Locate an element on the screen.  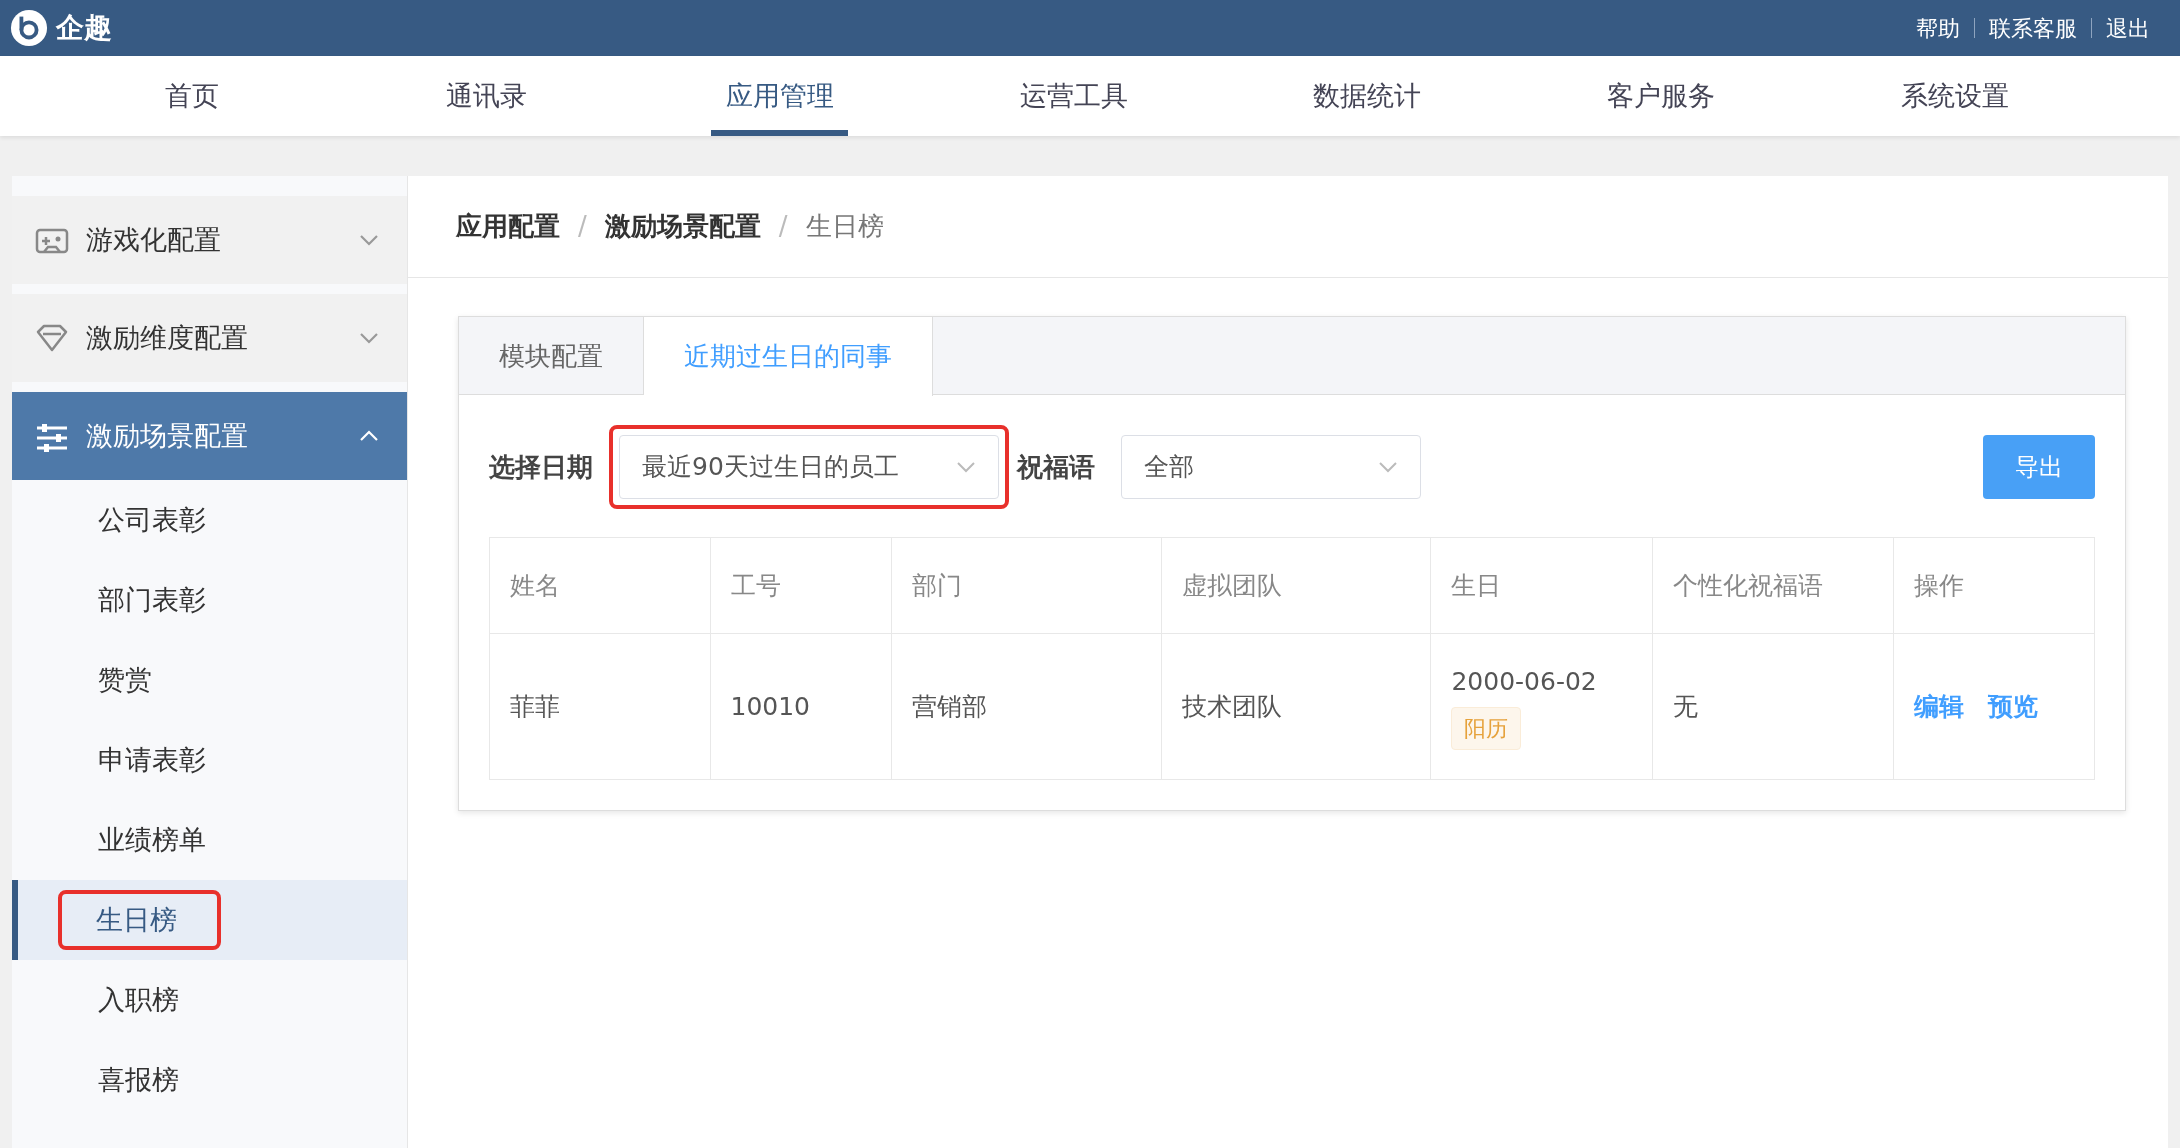
table-cell: 10010 is located at coordinates (801, 706).